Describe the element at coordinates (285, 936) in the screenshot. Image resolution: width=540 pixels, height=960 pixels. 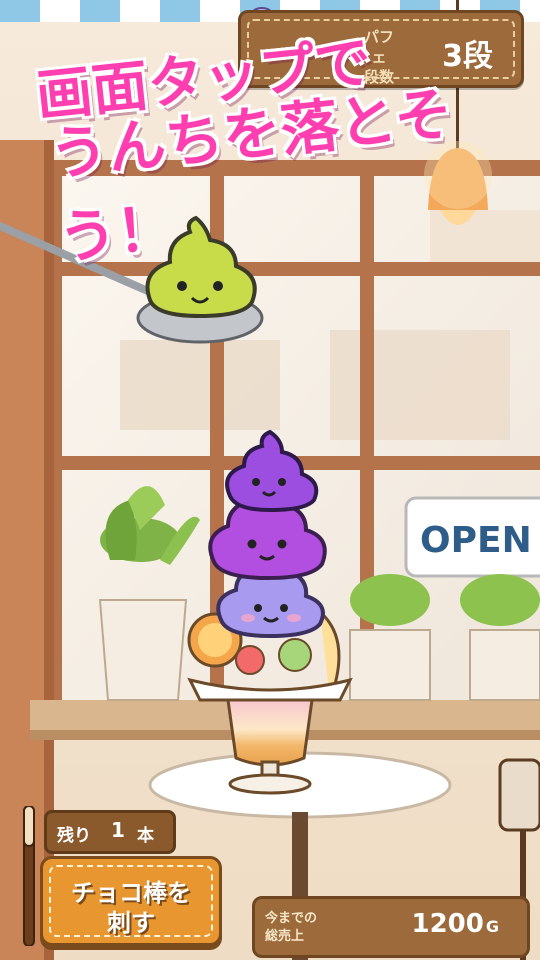
I see `sales-caption-2: 総売上` at that location.